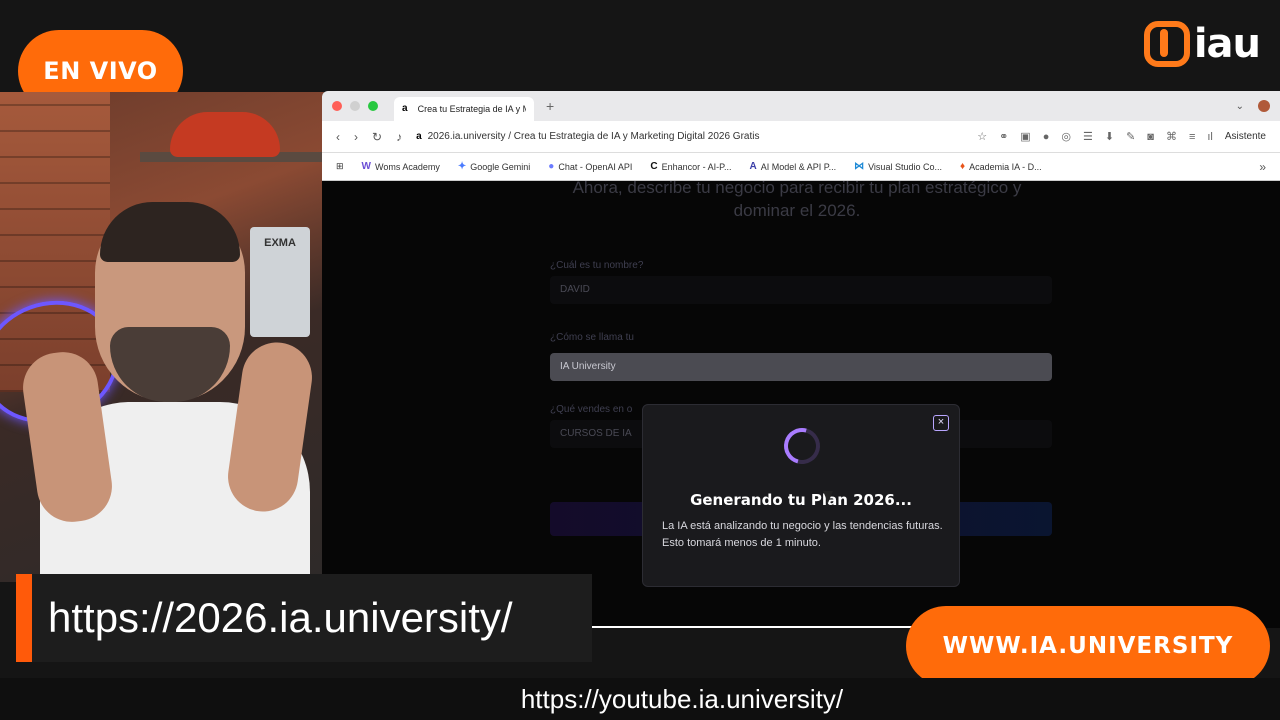 This screenshot has height=720, width=1280. Describe the element at coordinates (801, 290) in the screenshot. I see `name-field: DAVID` at that location.